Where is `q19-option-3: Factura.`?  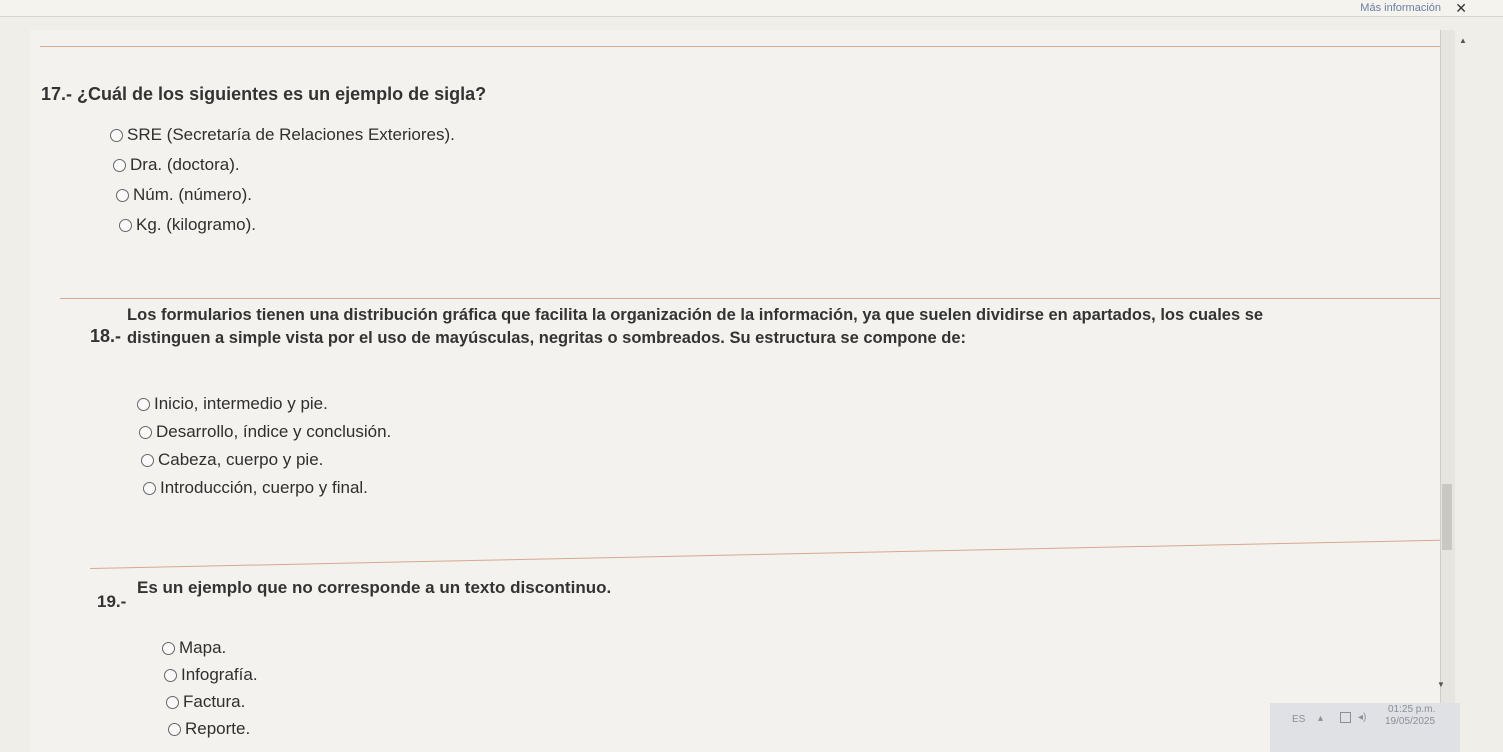
q19-option-3: Factura. is located at coordinates (205, 702).